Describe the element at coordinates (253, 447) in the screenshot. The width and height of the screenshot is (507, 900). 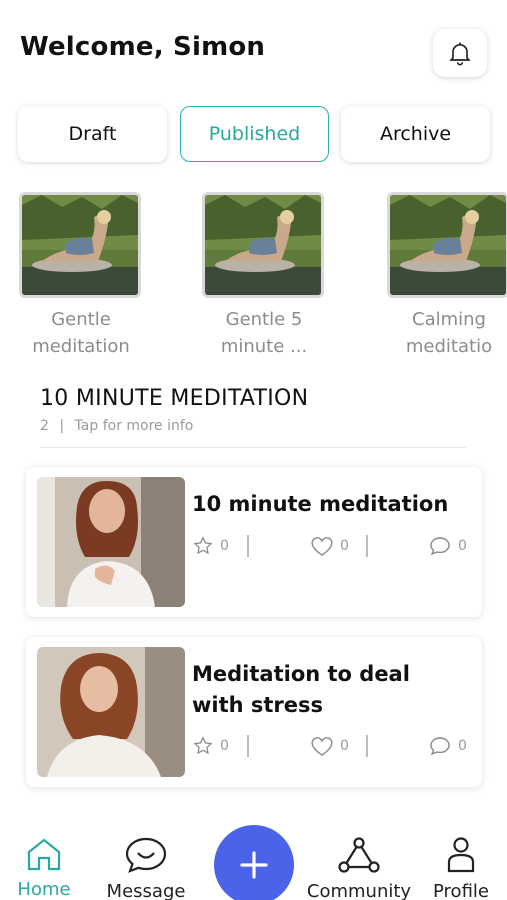
I see `divider` at that location.